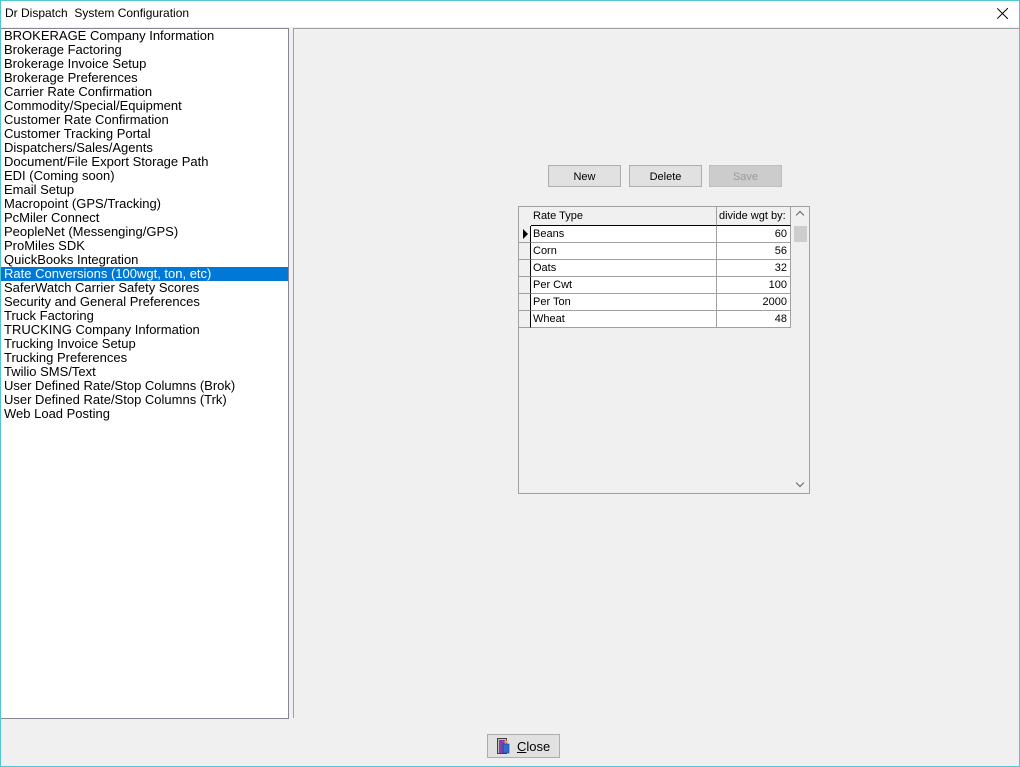 The image size is (1020, 767). What do you see at coordinates (584, 176) in the screenshot?
I see `new-button: New` at bounding box center [584, 176].